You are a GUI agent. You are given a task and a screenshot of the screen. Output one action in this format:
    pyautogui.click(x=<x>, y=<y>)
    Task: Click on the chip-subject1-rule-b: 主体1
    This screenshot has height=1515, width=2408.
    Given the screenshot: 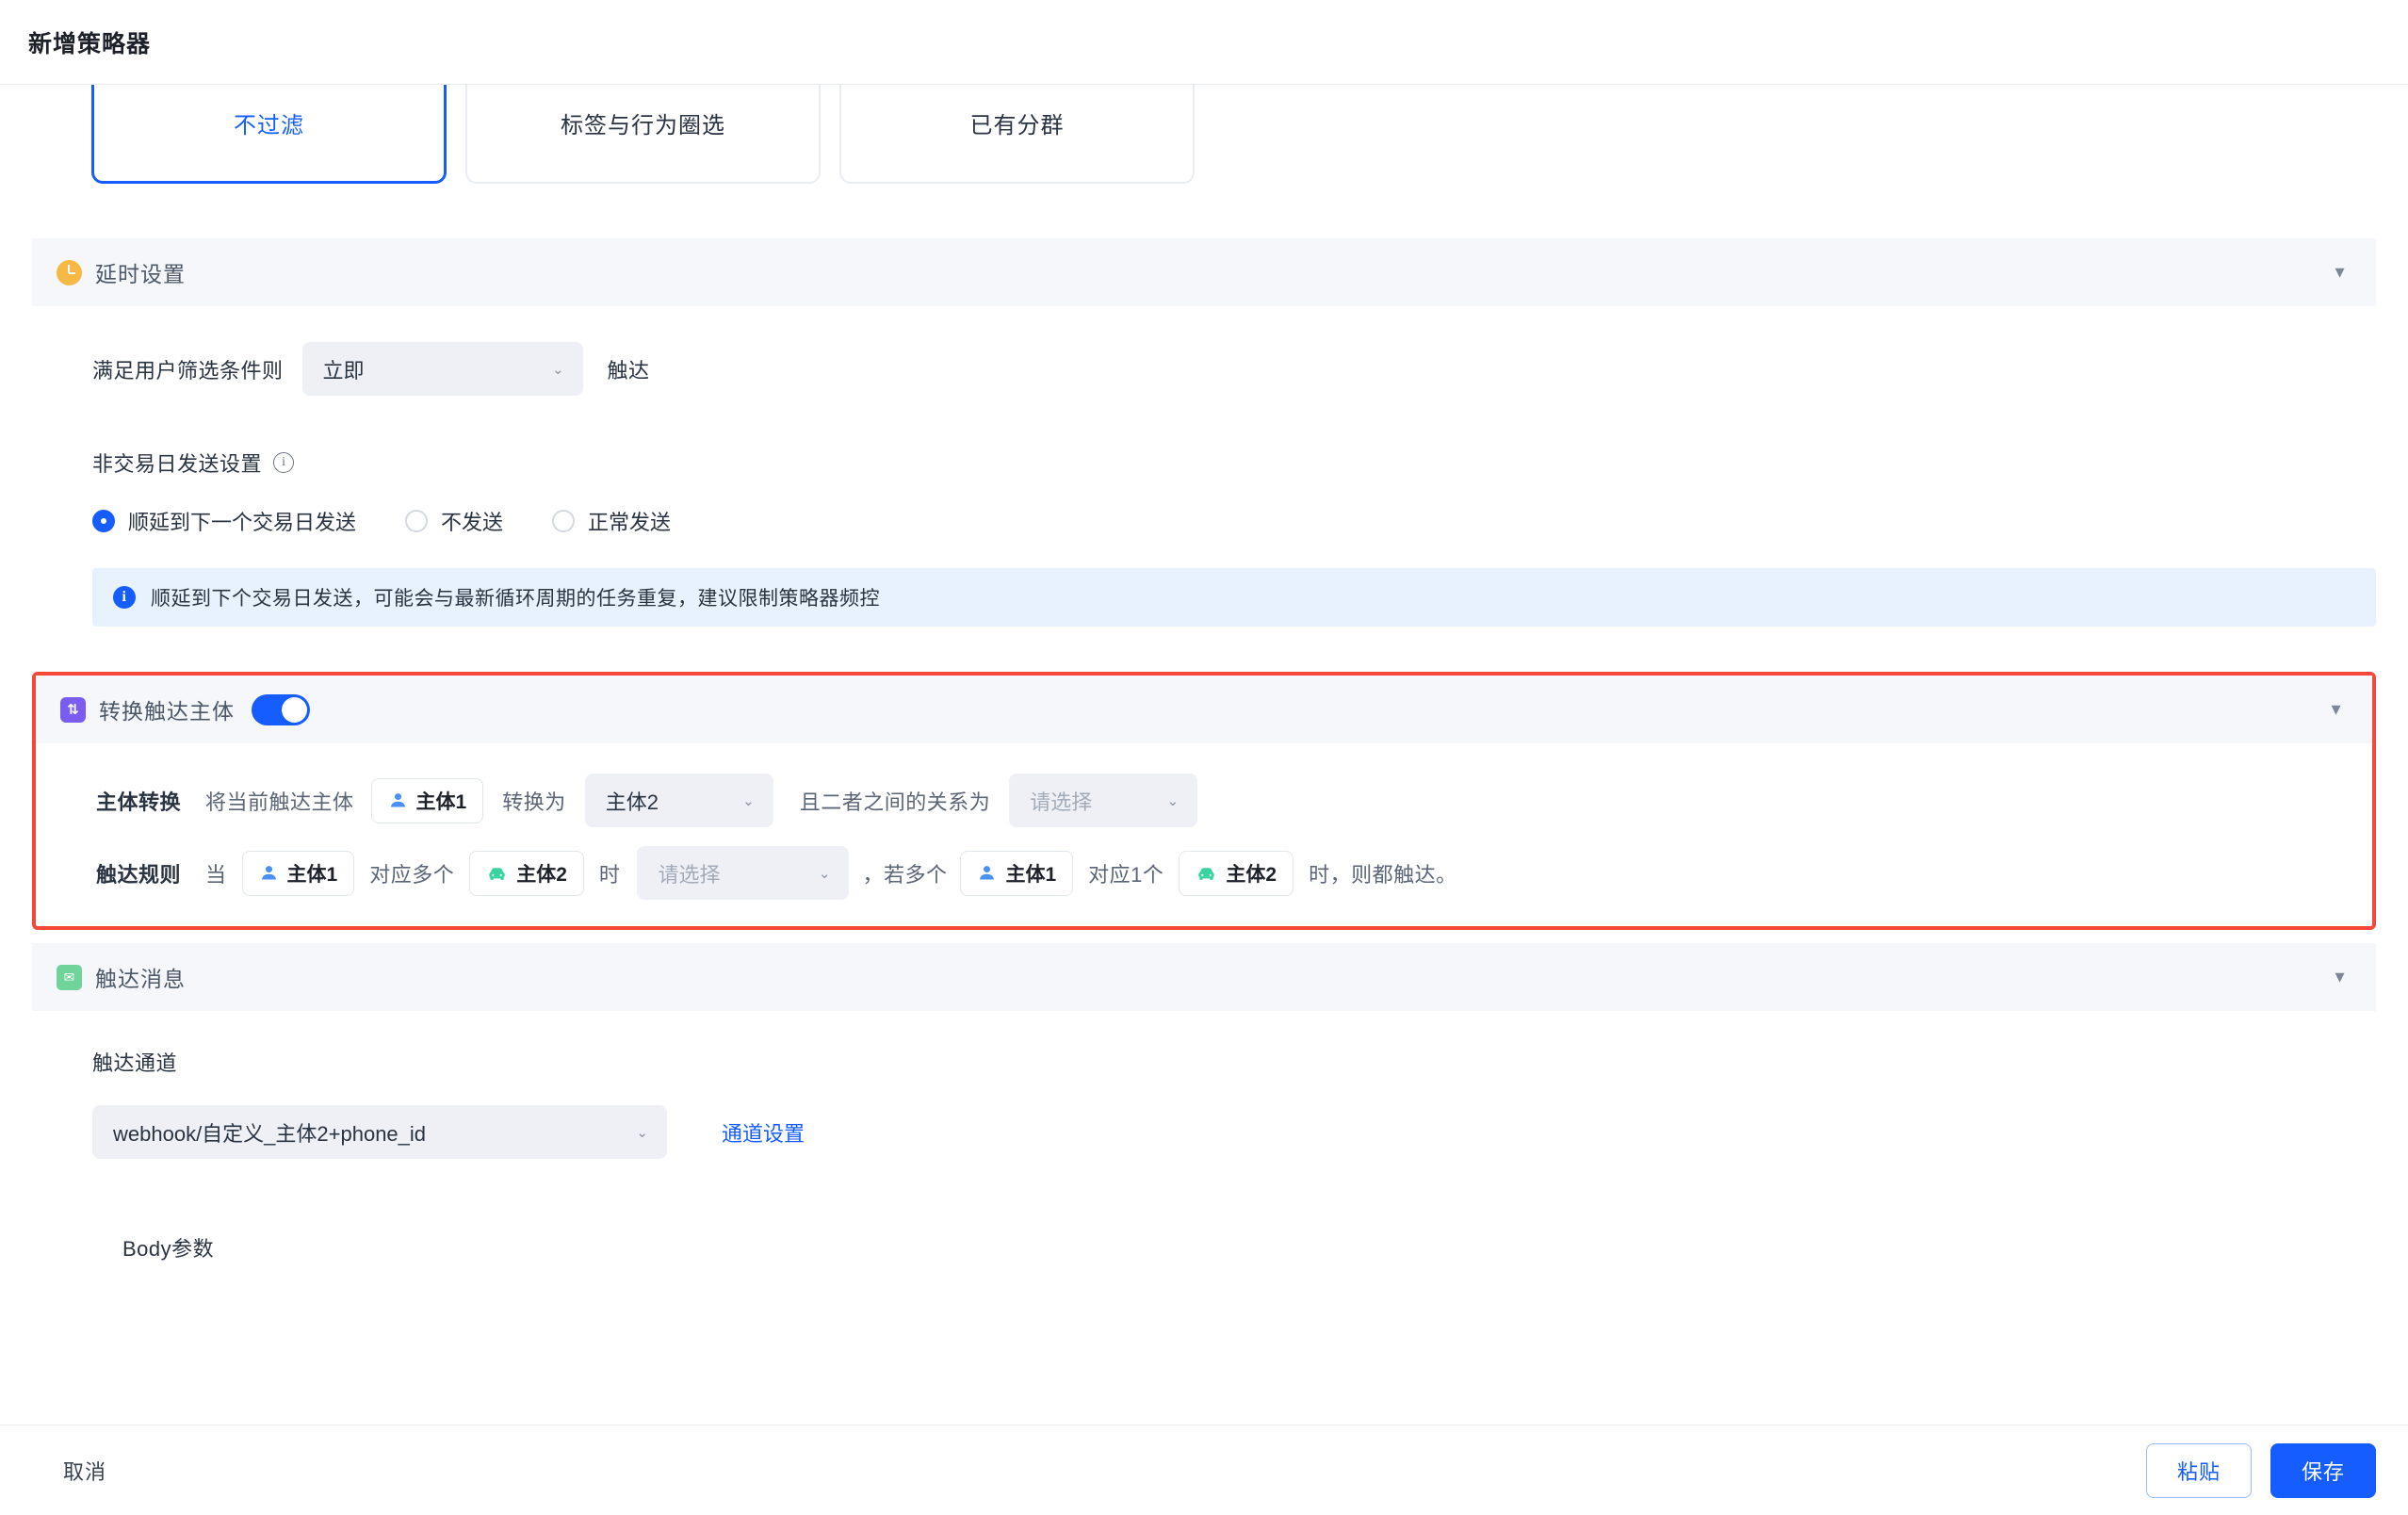 What is the action you would take?
    pyautogui.click(x=1017, y=873)
    